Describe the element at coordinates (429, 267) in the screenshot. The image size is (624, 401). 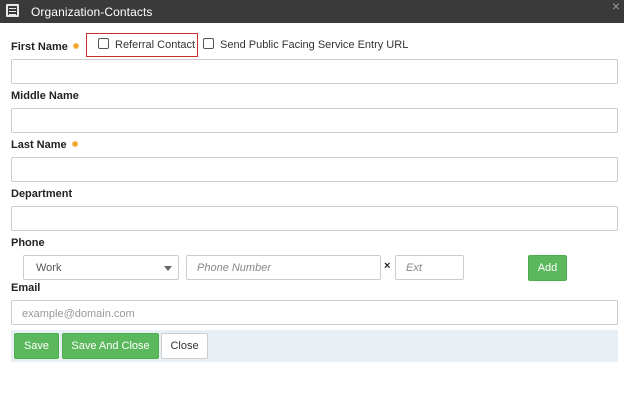
I see `ext-input: Ext` at that location.